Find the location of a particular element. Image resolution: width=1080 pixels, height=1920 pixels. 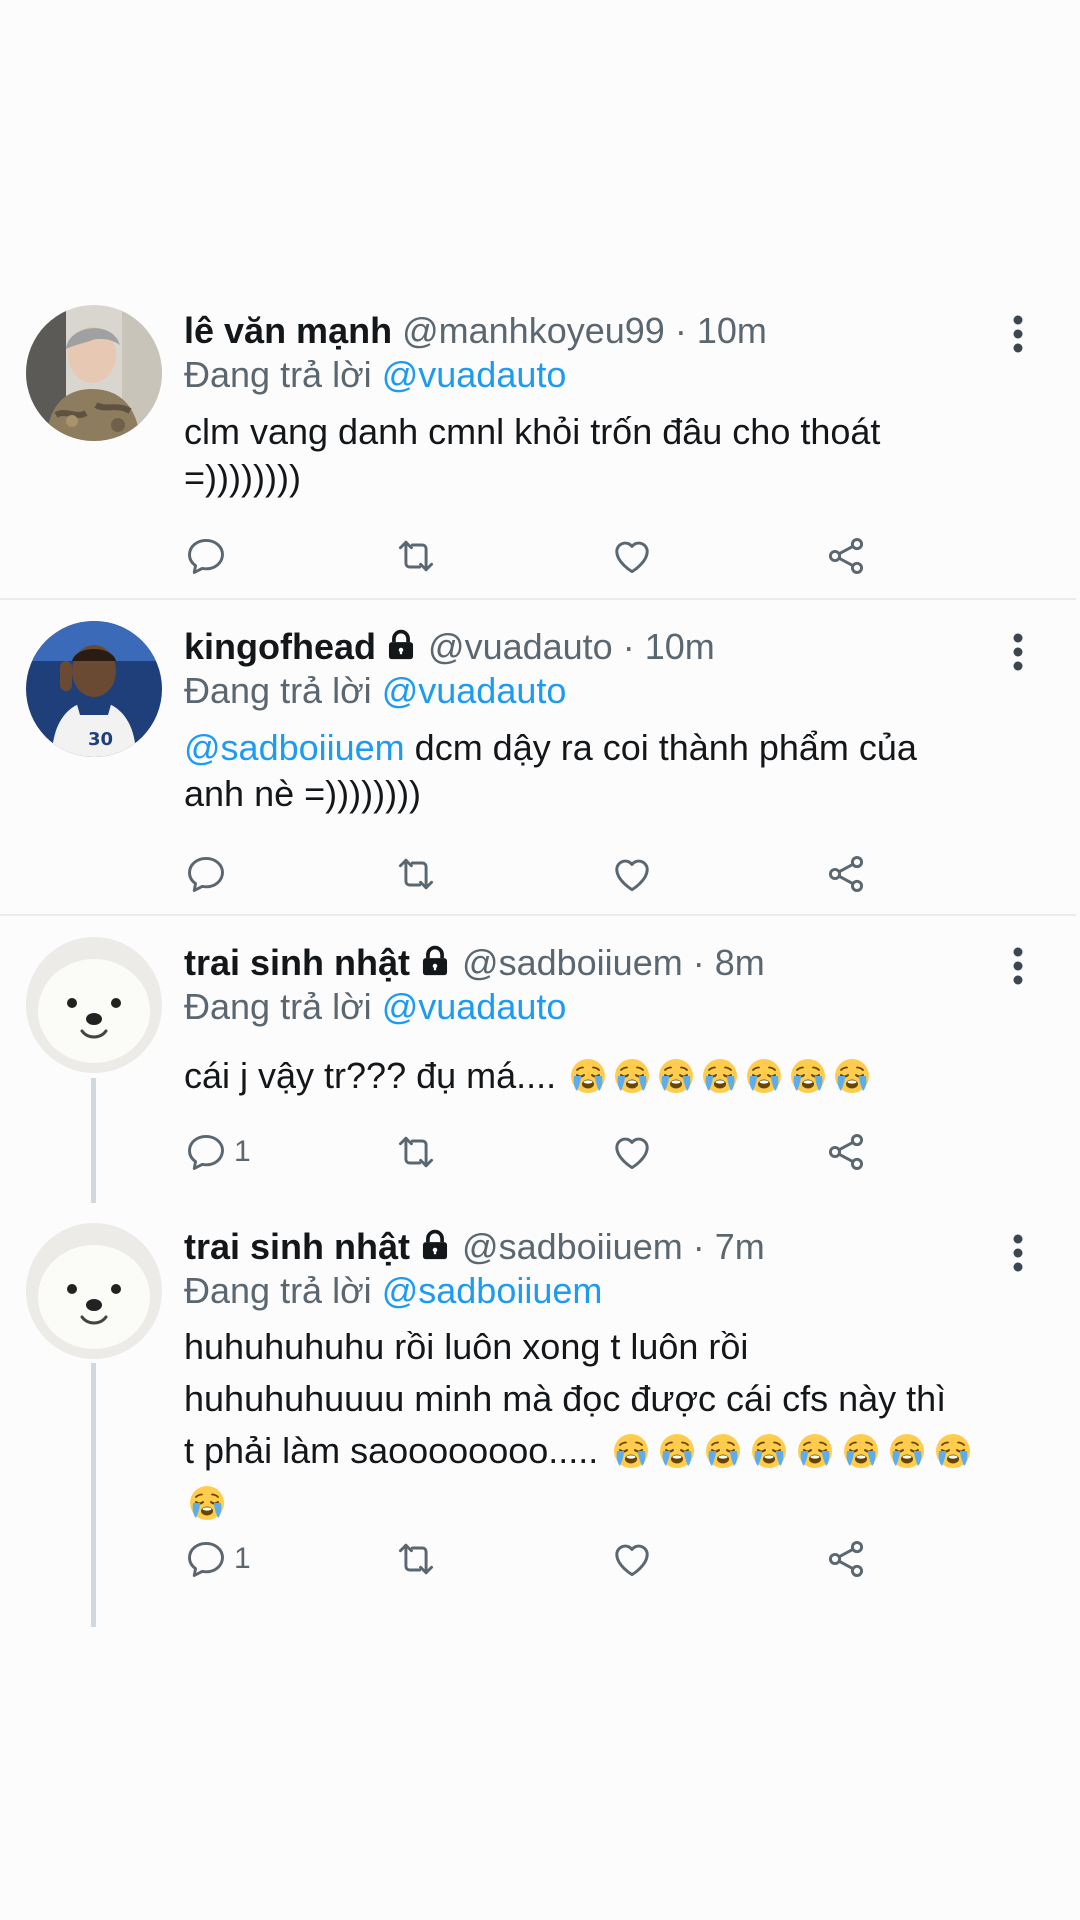

tweet-actions: 1 is located at coordinates (534, 1152).